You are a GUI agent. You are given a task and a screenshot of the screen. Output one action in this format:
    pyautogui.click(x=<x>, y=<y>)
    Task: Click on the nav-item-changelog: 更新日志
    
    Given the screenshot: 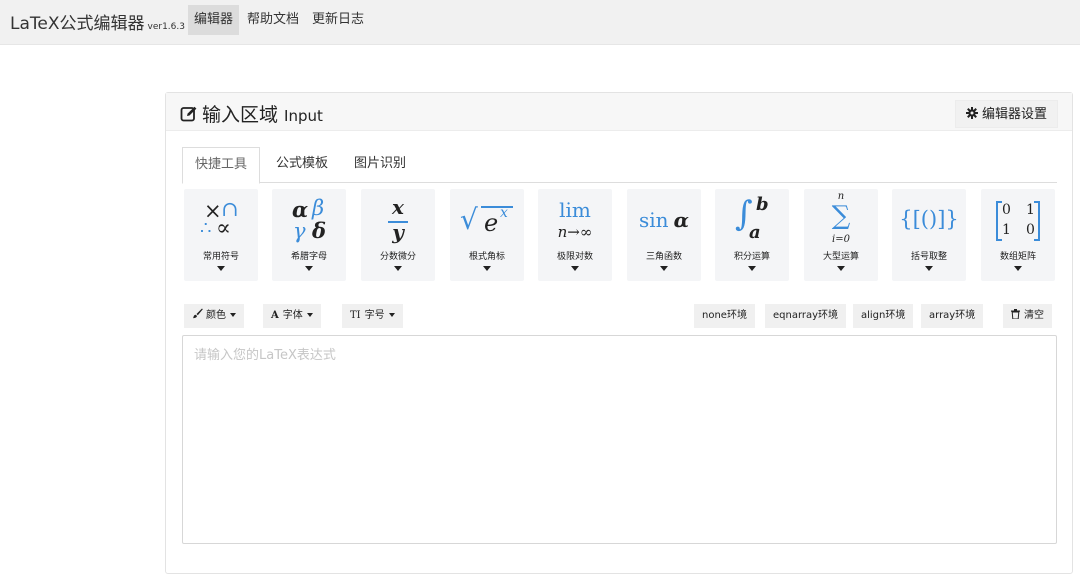 What is the action you would take?
    pyautogui.click(x=338, y=20)
    